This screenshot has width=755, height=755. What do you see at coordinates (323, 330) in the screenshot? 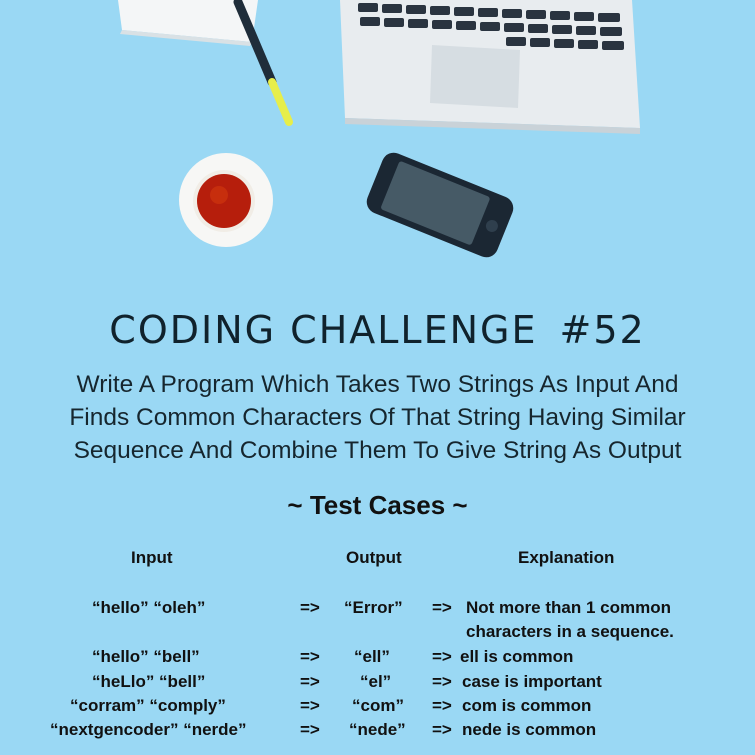
I see `challenge-title-text: CODING CHALLENGE` at bounding box center [323, 330].